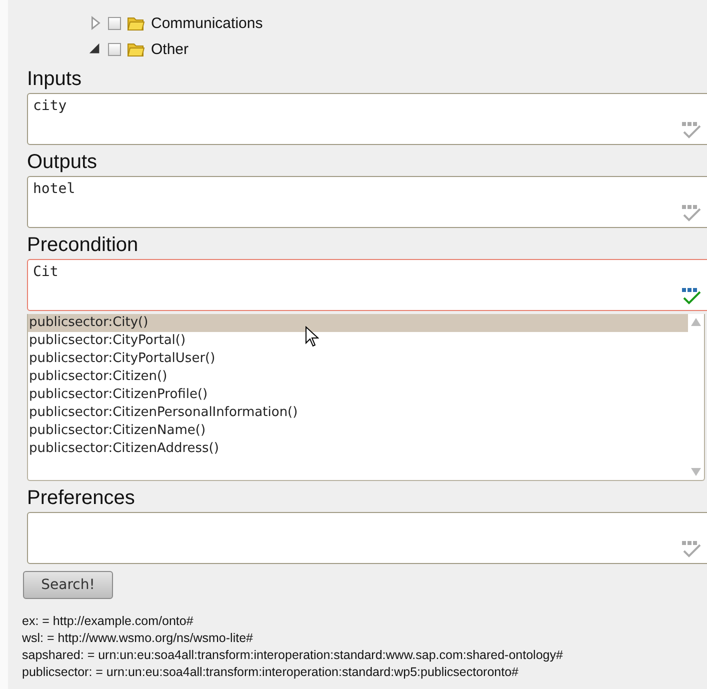 The height and width of the screenshot is (689, 707). What do you see at coordinates (358, 449) in the screenshot?
I see `suggestion-item: publicsector:CitizenAddress()` at bounding box center [358, 449].